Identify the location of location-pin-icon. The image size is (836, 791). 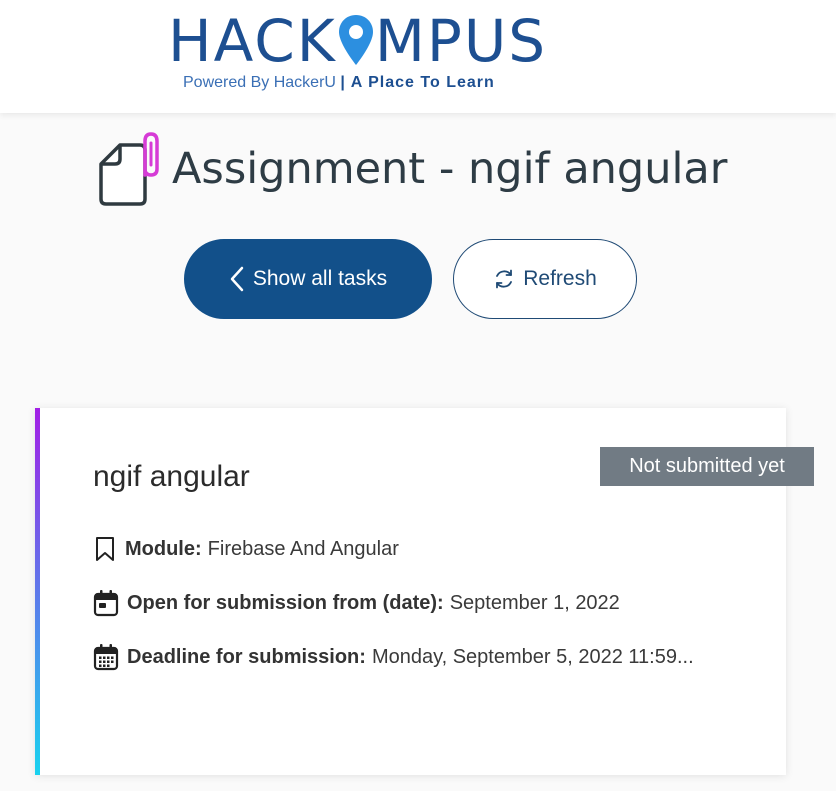
(355, 40).